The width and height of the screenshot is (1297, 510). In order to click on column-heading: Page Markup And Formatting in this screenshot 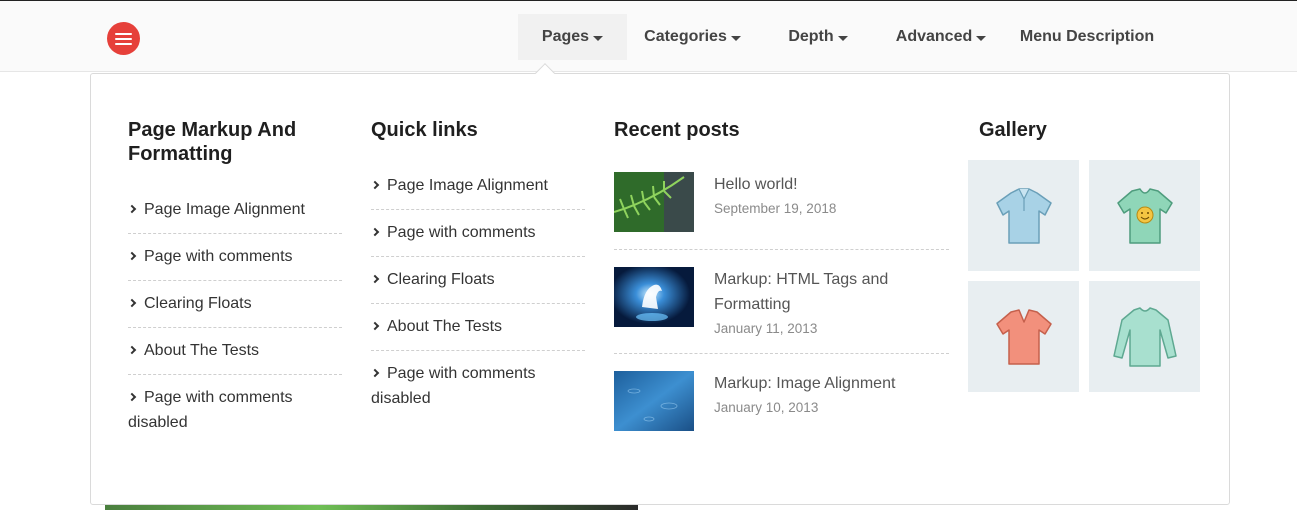, I will do `click(212, 142)`.